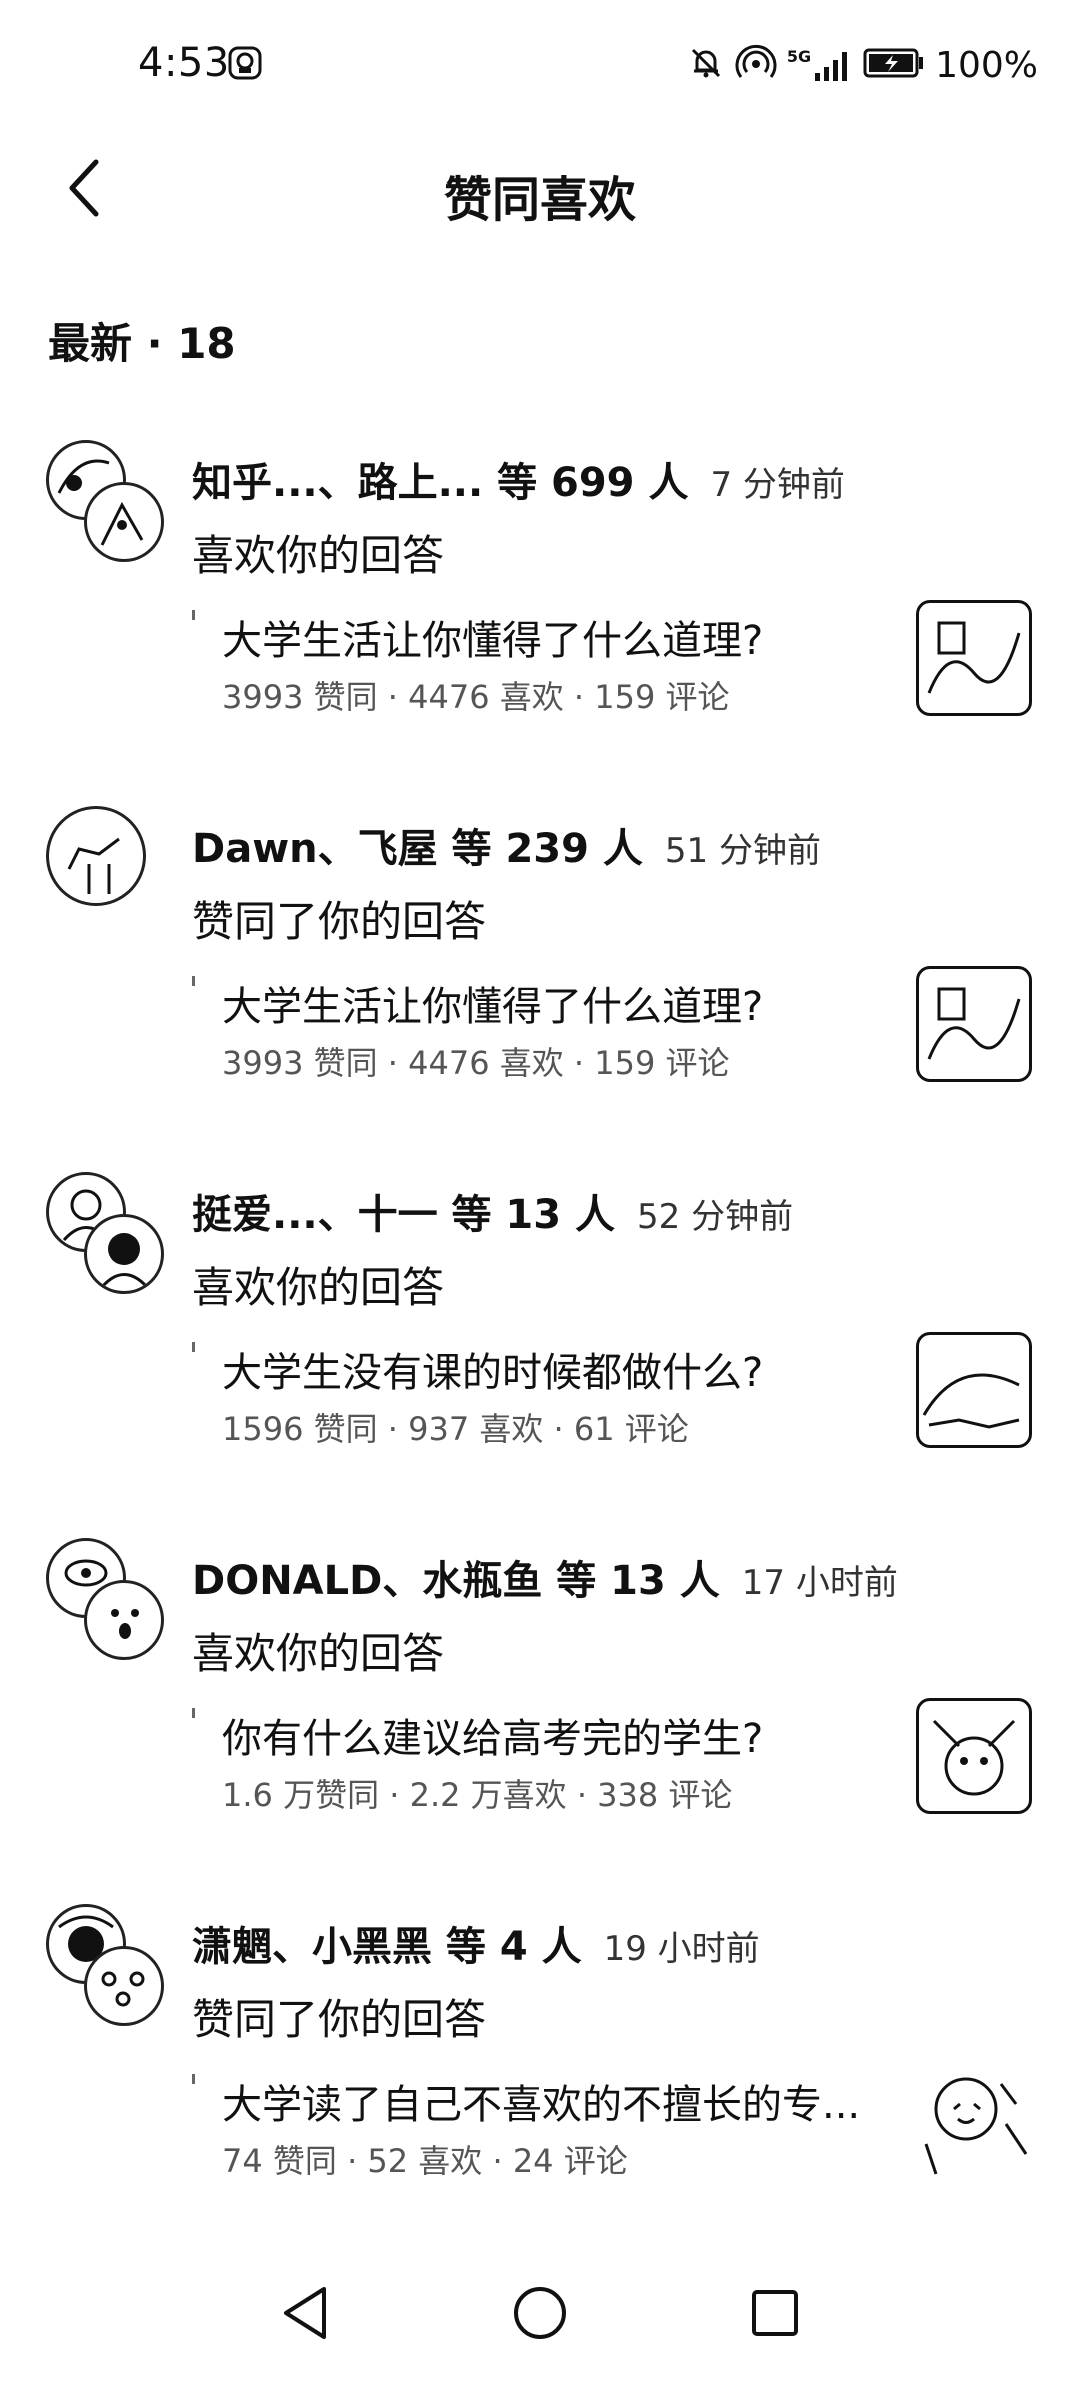 The image size is (1080, 2400). I want to click on notification-time: 51 分钟前, so click(742, 851).